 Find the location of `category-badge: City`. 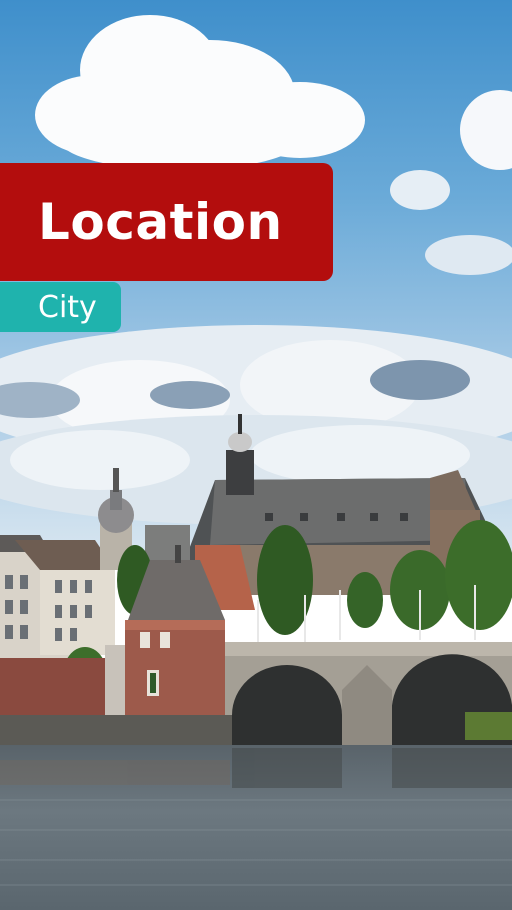

category-badge: City is located at coordinates (60, 307).